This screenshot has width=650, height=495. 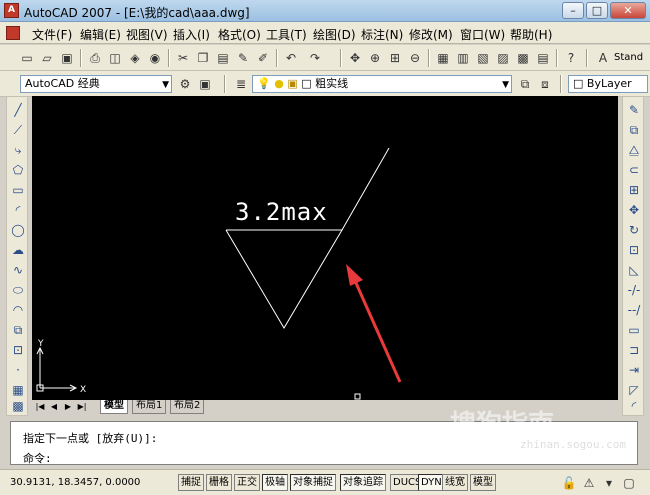 What do you see at coordinates (463, 58) in the screenshot?
I see `design-center-icon: ▥` at bounding box center [463, 58].